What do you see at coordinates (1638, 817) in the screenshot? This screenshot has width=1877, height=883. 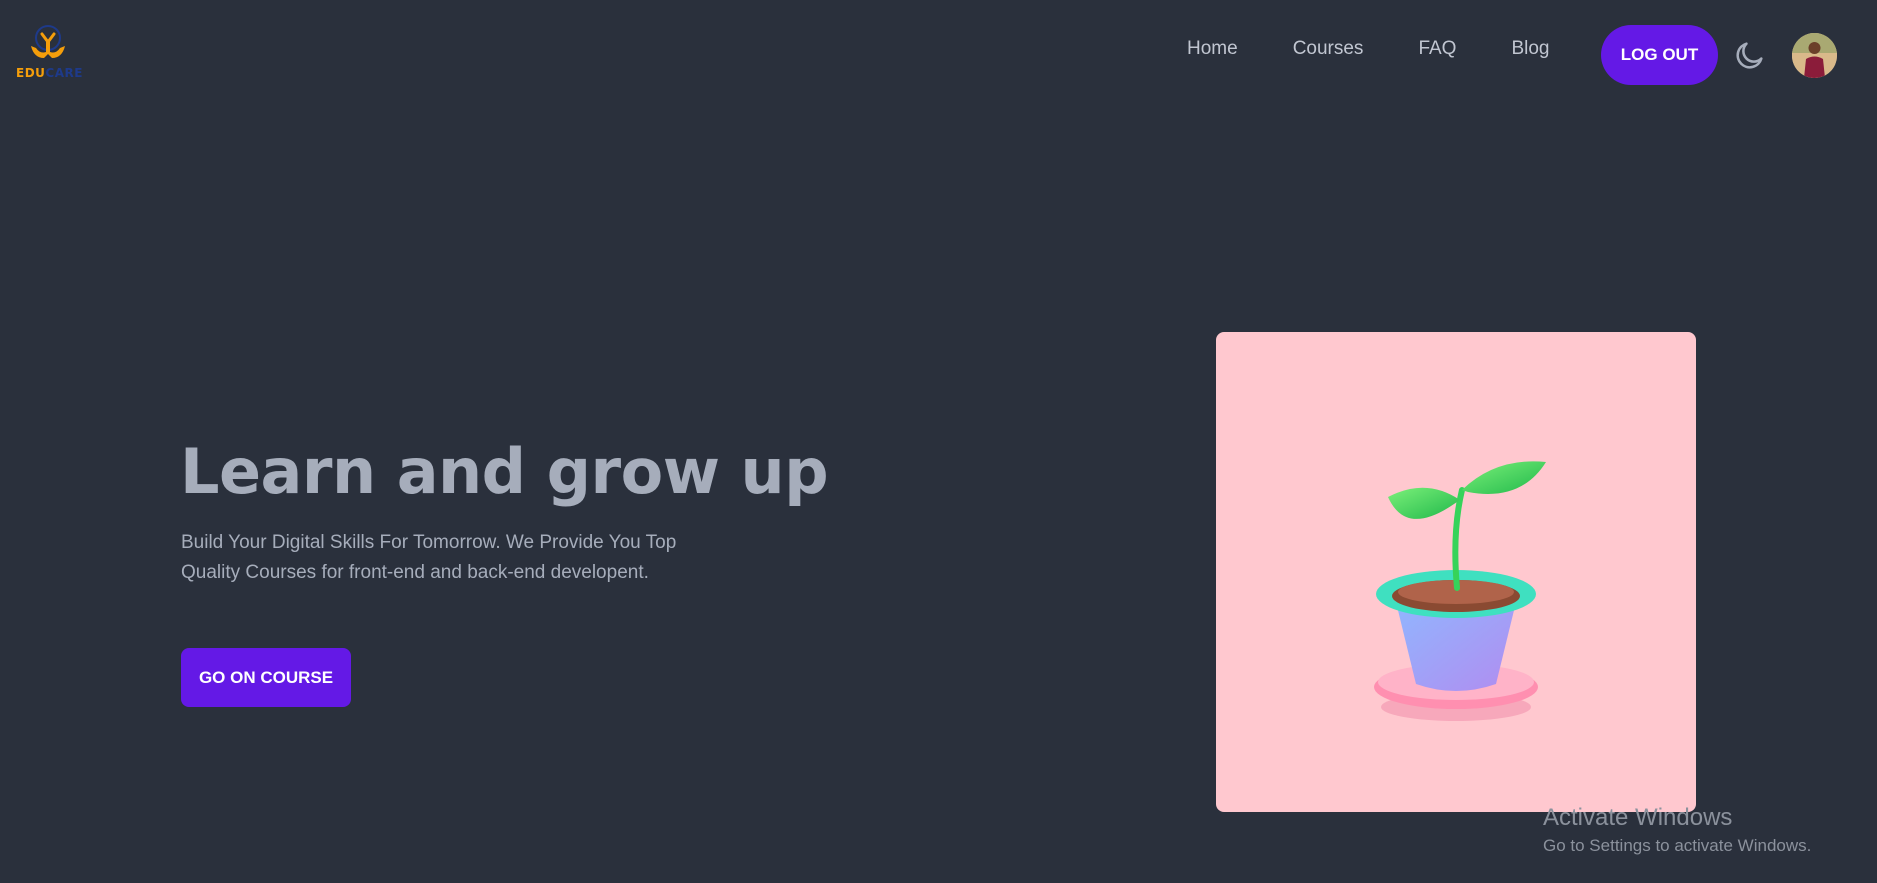 I see `watermark-title: Activate Windows` at bounding box center [1638, 817].